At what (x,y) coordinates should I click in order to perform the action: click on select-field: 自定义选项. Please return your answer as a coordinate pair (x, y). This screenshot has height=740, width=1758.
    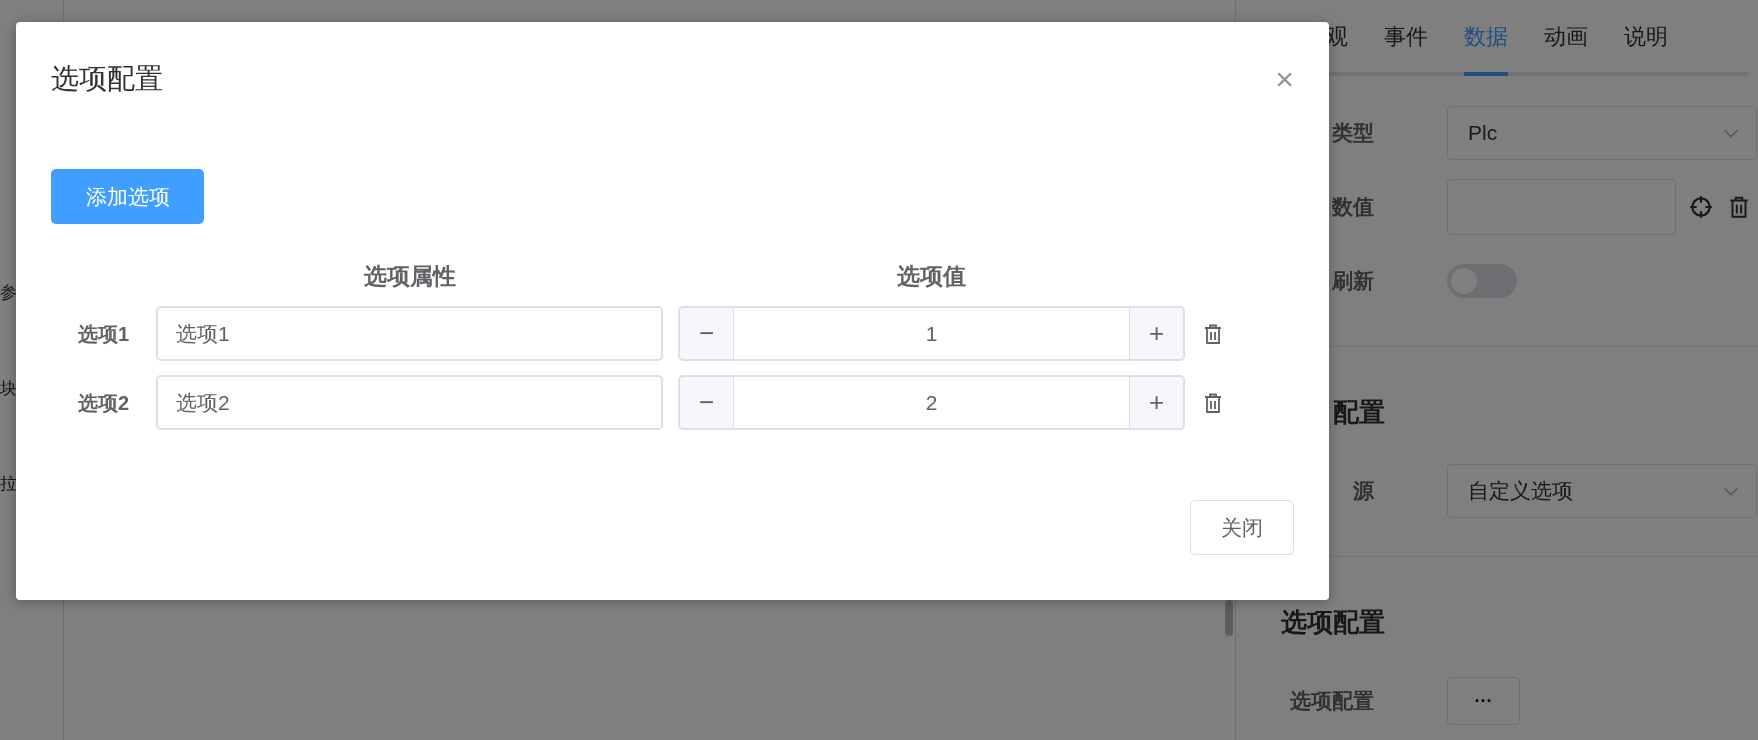
    Looking at the image, I should click on (1602, 491).